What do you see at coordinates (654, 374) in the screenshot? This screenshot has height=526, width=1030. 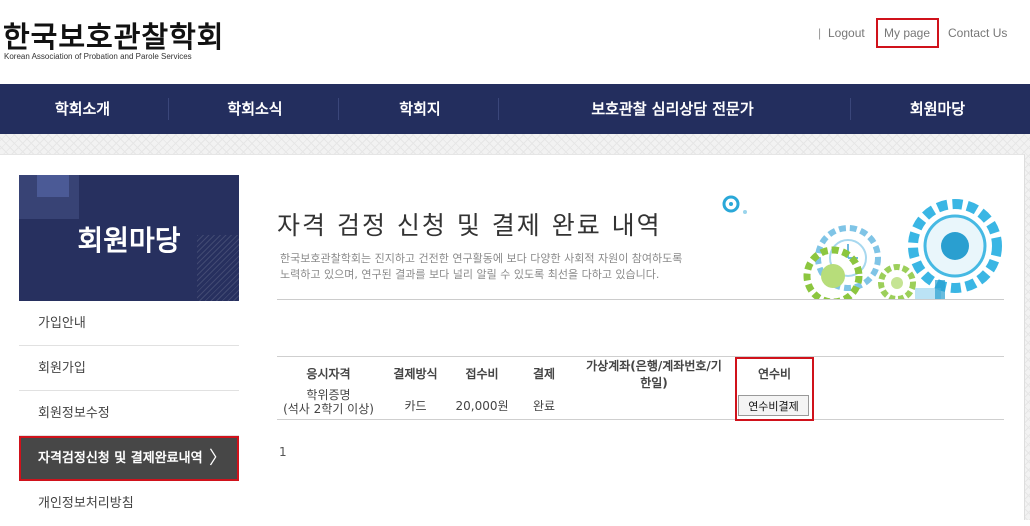 I see `column-header-account: 가상계좌(은행/계좌번호/기 한일)` at bounding box center [654, 374].